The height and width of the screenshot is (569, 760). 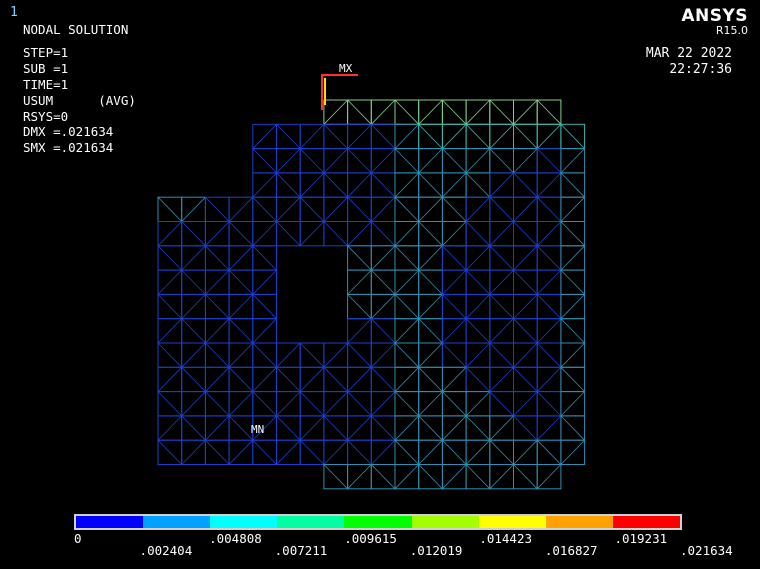 What do you see at coordinates (346, 68) in the screenshot?
I see `max-marker: MX` at bounding box center [346, 68].